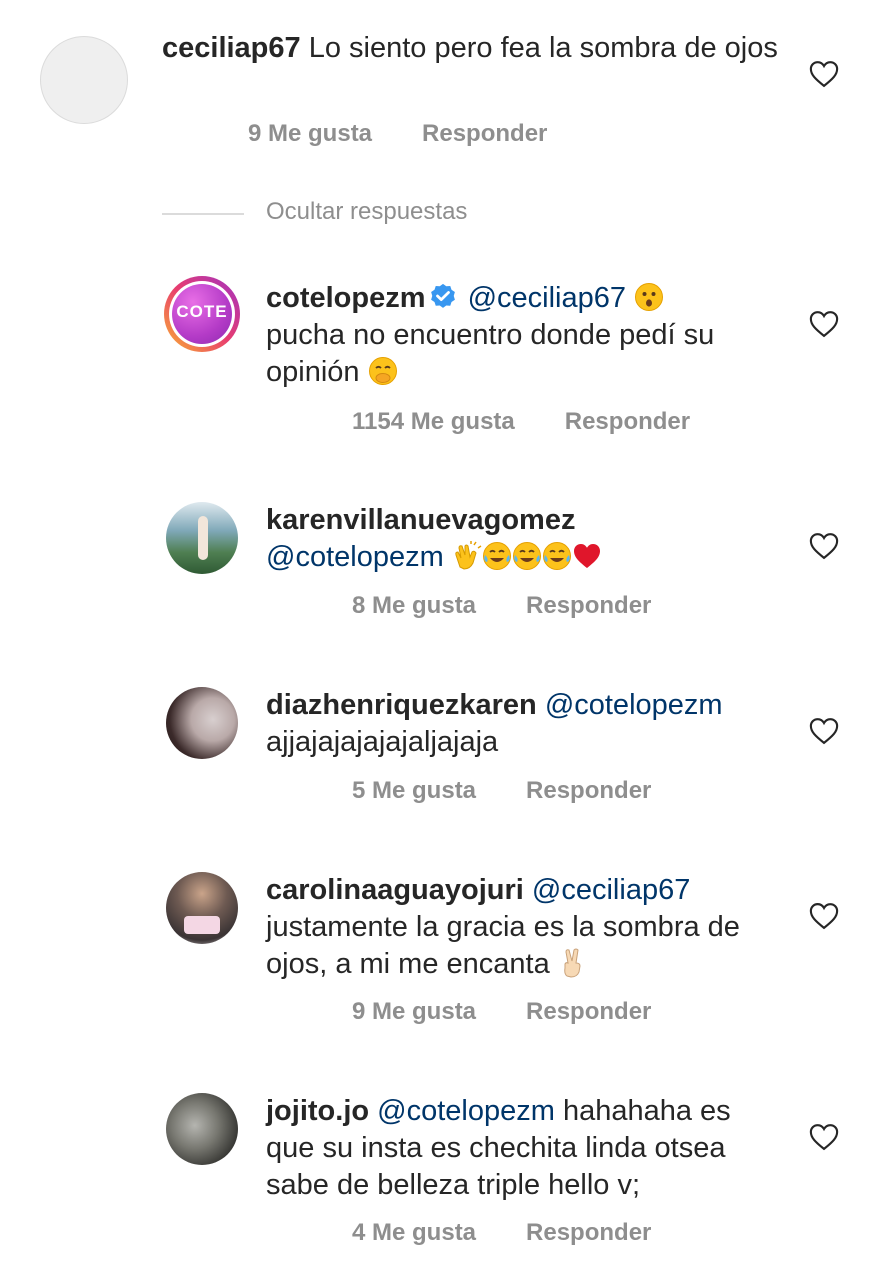  I want to click on comment-username: ceciliap67, so click(231, 48).